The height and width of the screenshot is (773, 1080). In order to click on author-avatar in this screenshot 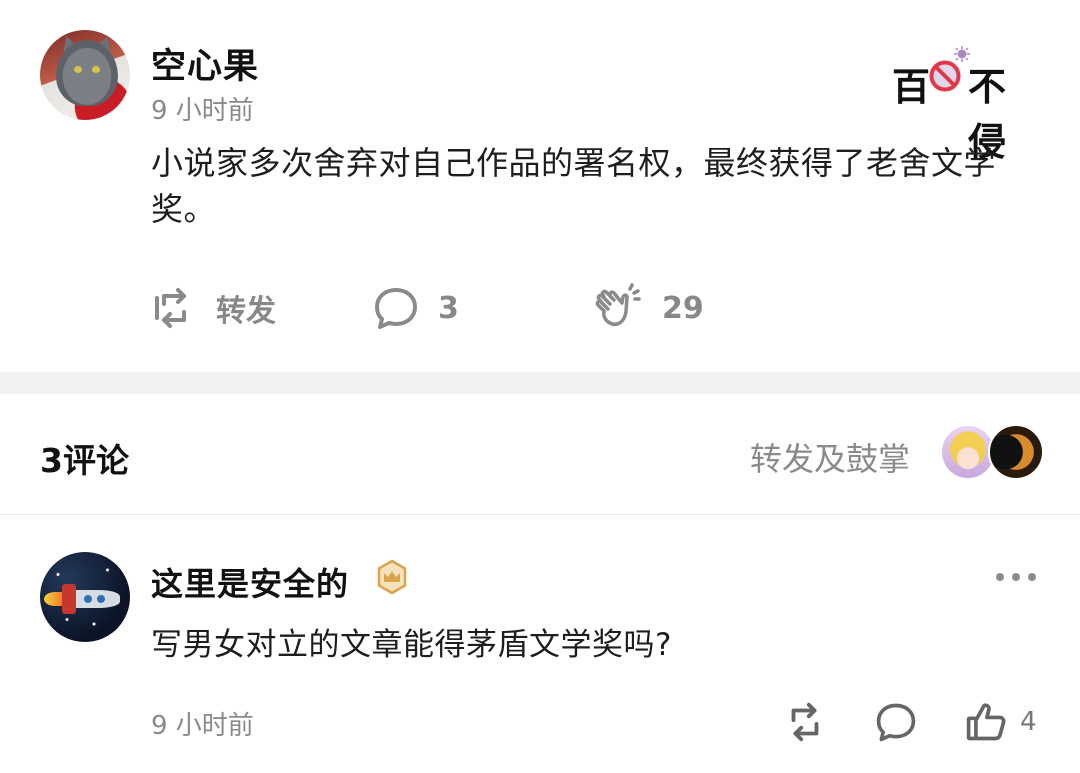, I will do `click(85, 75)`.